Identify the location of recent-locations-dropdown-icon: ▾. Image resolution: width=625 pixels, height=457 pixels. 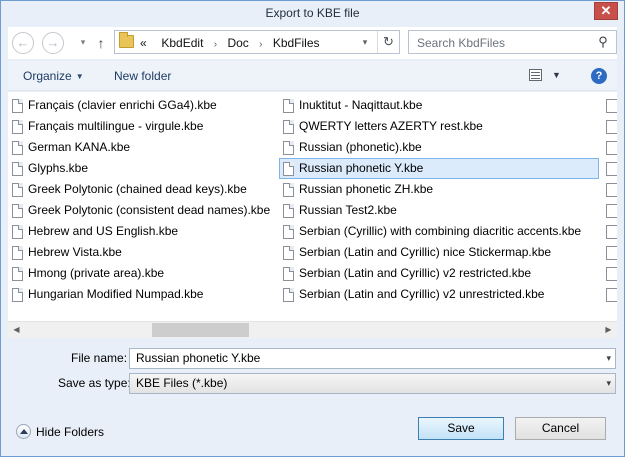
(83, 42).